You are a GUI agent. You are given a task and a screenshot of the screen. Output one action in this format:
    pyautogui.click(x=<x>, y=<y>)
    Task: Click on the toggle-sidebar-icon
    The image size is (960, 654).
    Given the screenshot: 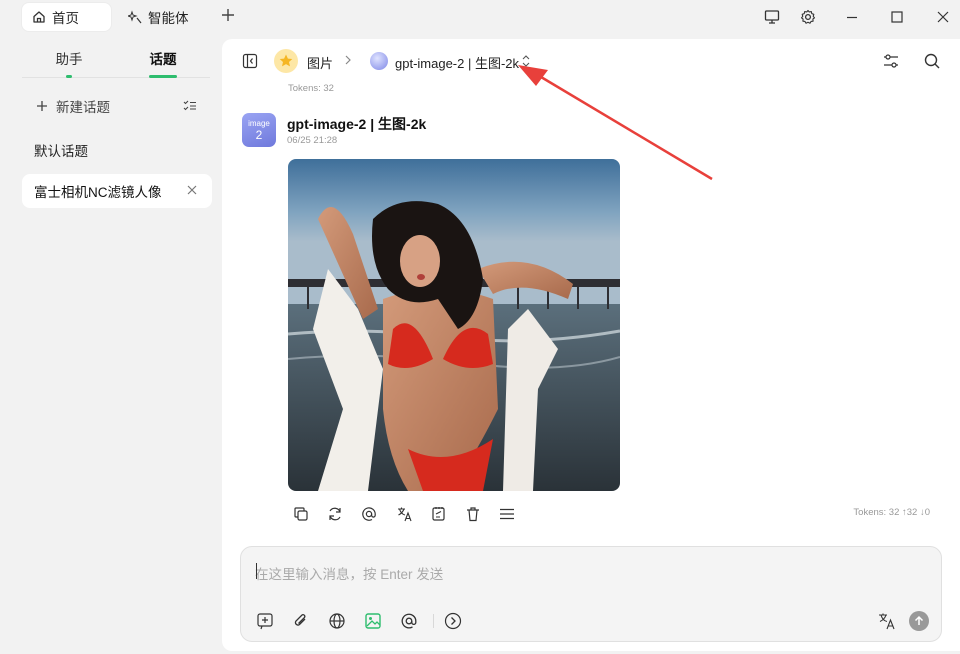 What is the action you would take?
    pyautogui.click(x=250, y=61)
    